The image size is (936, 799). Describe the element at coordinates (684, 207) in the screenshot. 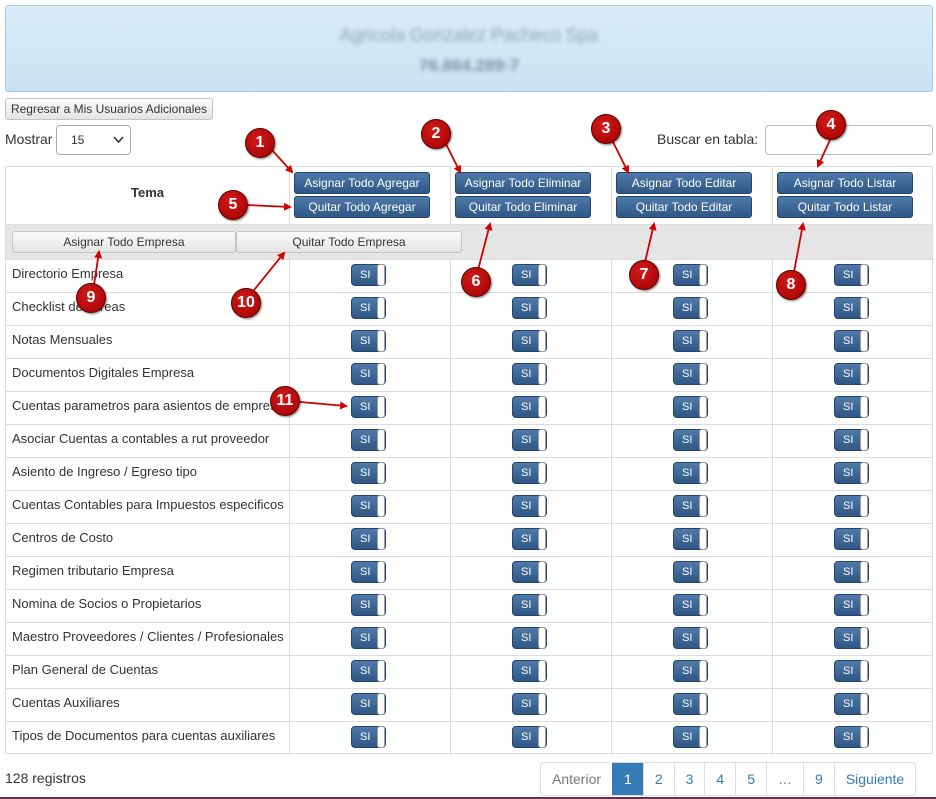

I see `remove-all-edit-button: Quitar Todo Editar` at that location.